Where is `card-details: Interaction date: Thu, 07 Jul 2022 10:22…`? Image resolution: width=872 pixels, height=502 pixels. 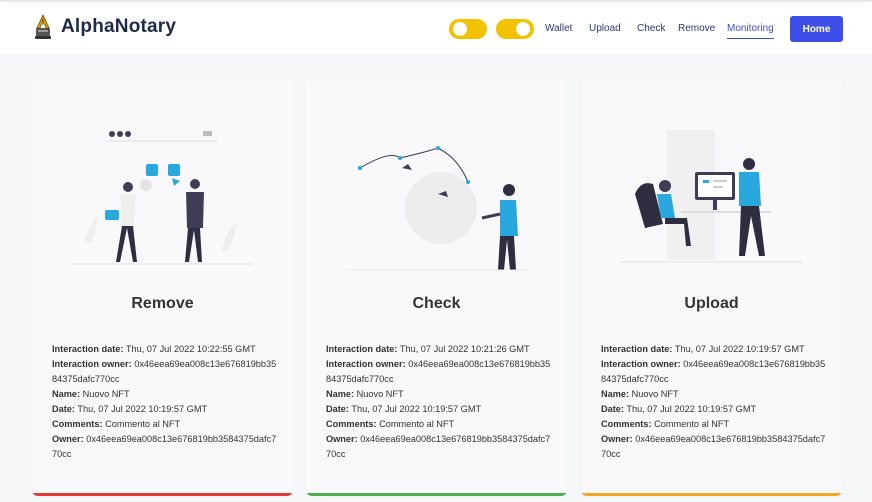
card-details: Interaction date: Thu, 07 Jul 2022 10:22… is located at coordinates (164, 402).